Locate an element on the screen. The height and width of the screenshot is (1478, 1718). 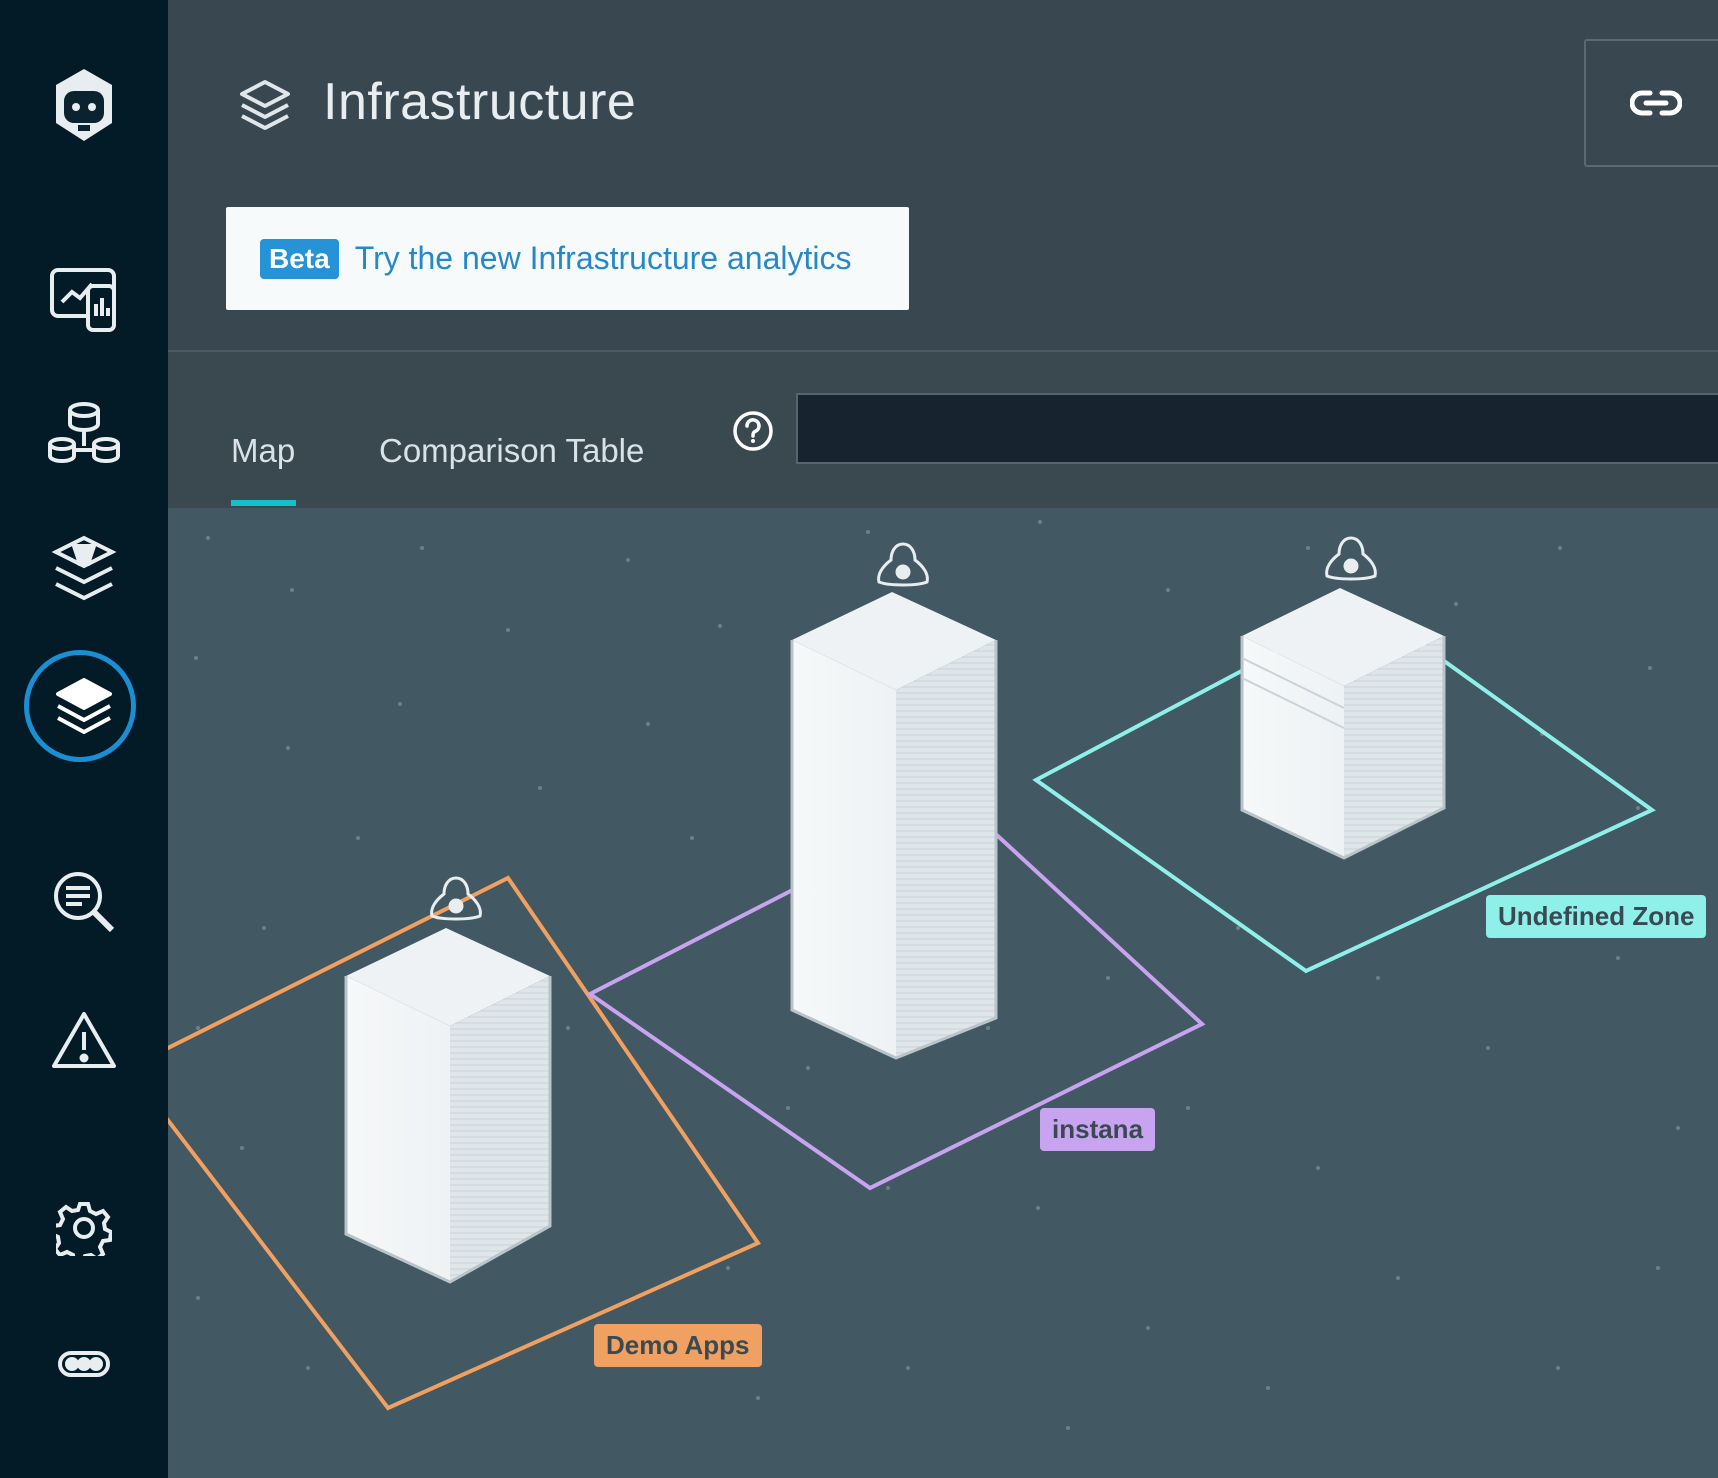
page-title: Infrastructure is located at coordinates (480, 102).